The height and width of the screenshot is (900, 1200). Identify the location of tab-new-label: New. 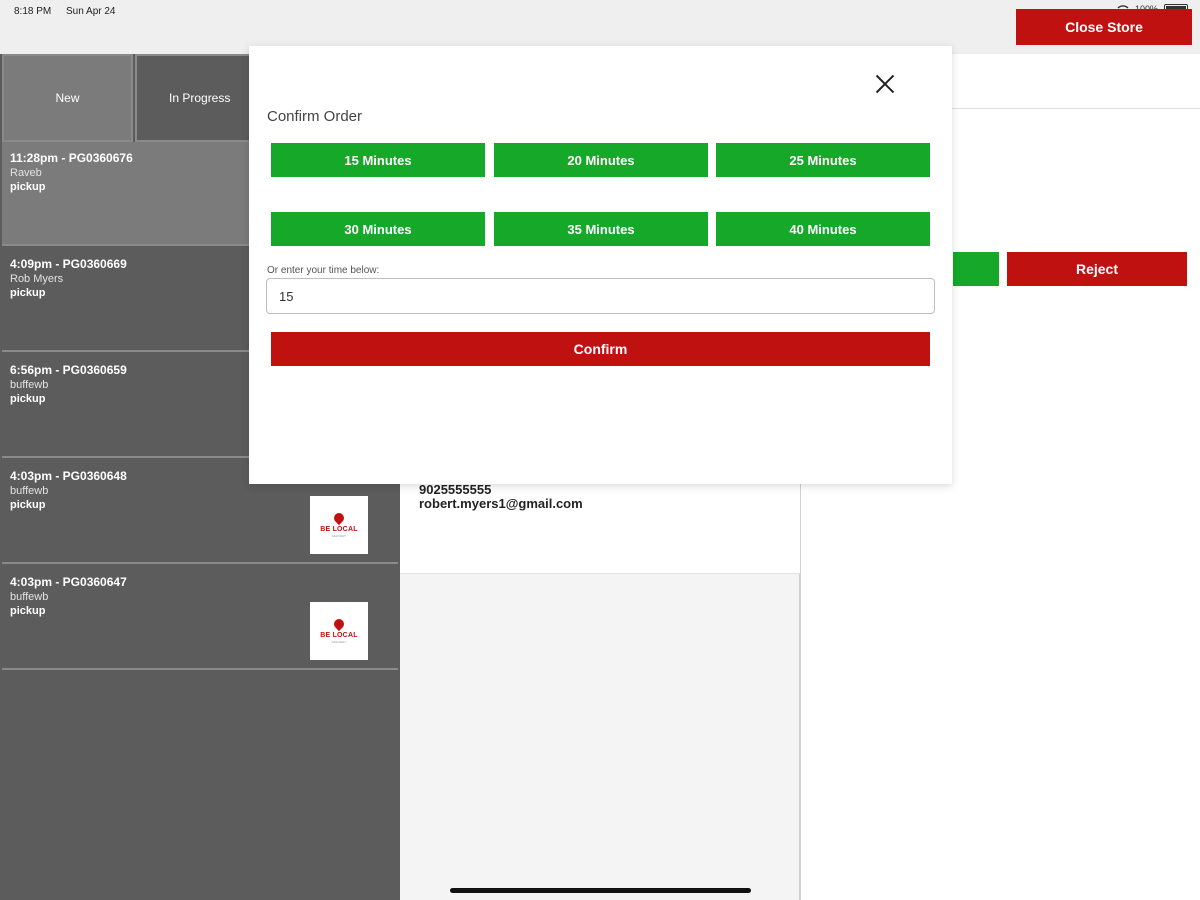
(67, 98).